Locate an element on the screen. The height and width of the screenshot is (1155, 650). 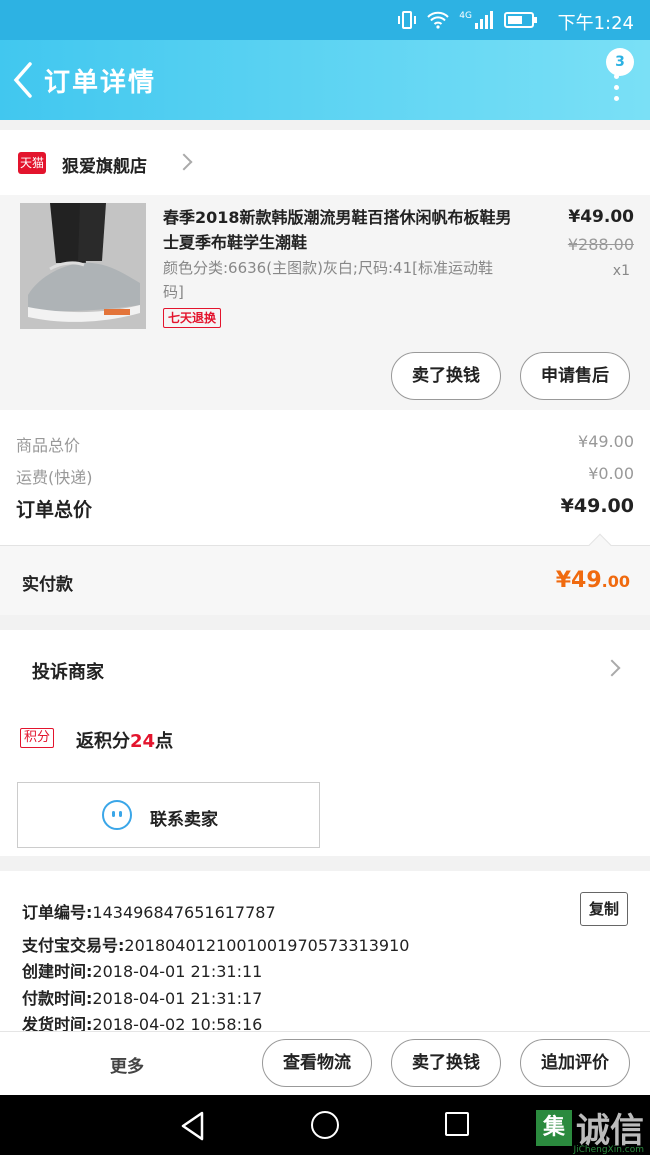
battery-icon is located at coordinates (520, 20).